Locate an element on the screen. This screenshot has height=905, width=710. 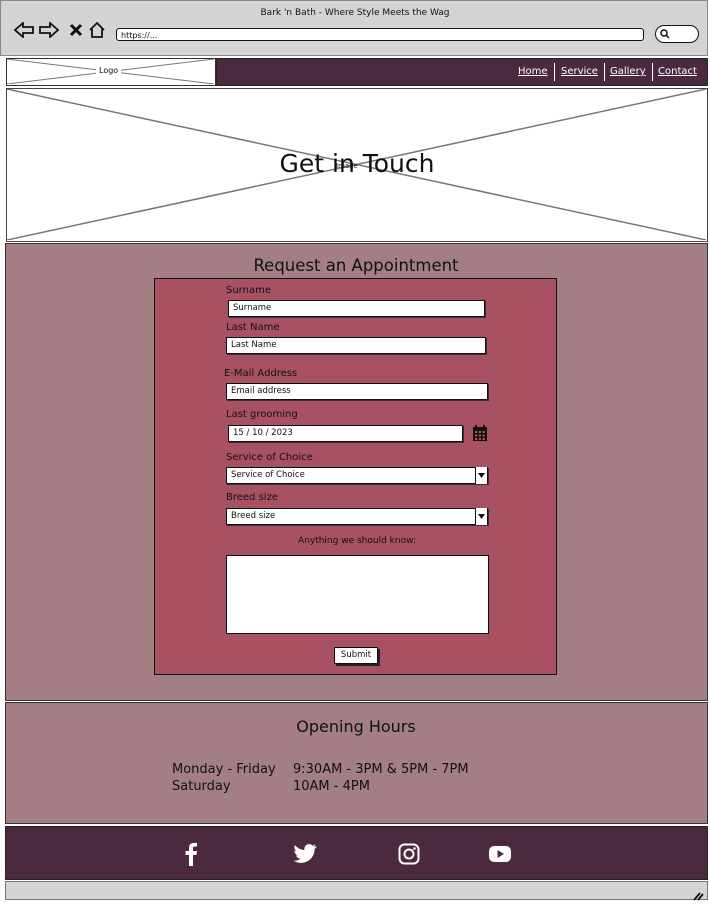
service-select: Service of Choice is located at coordinates (357, 475).